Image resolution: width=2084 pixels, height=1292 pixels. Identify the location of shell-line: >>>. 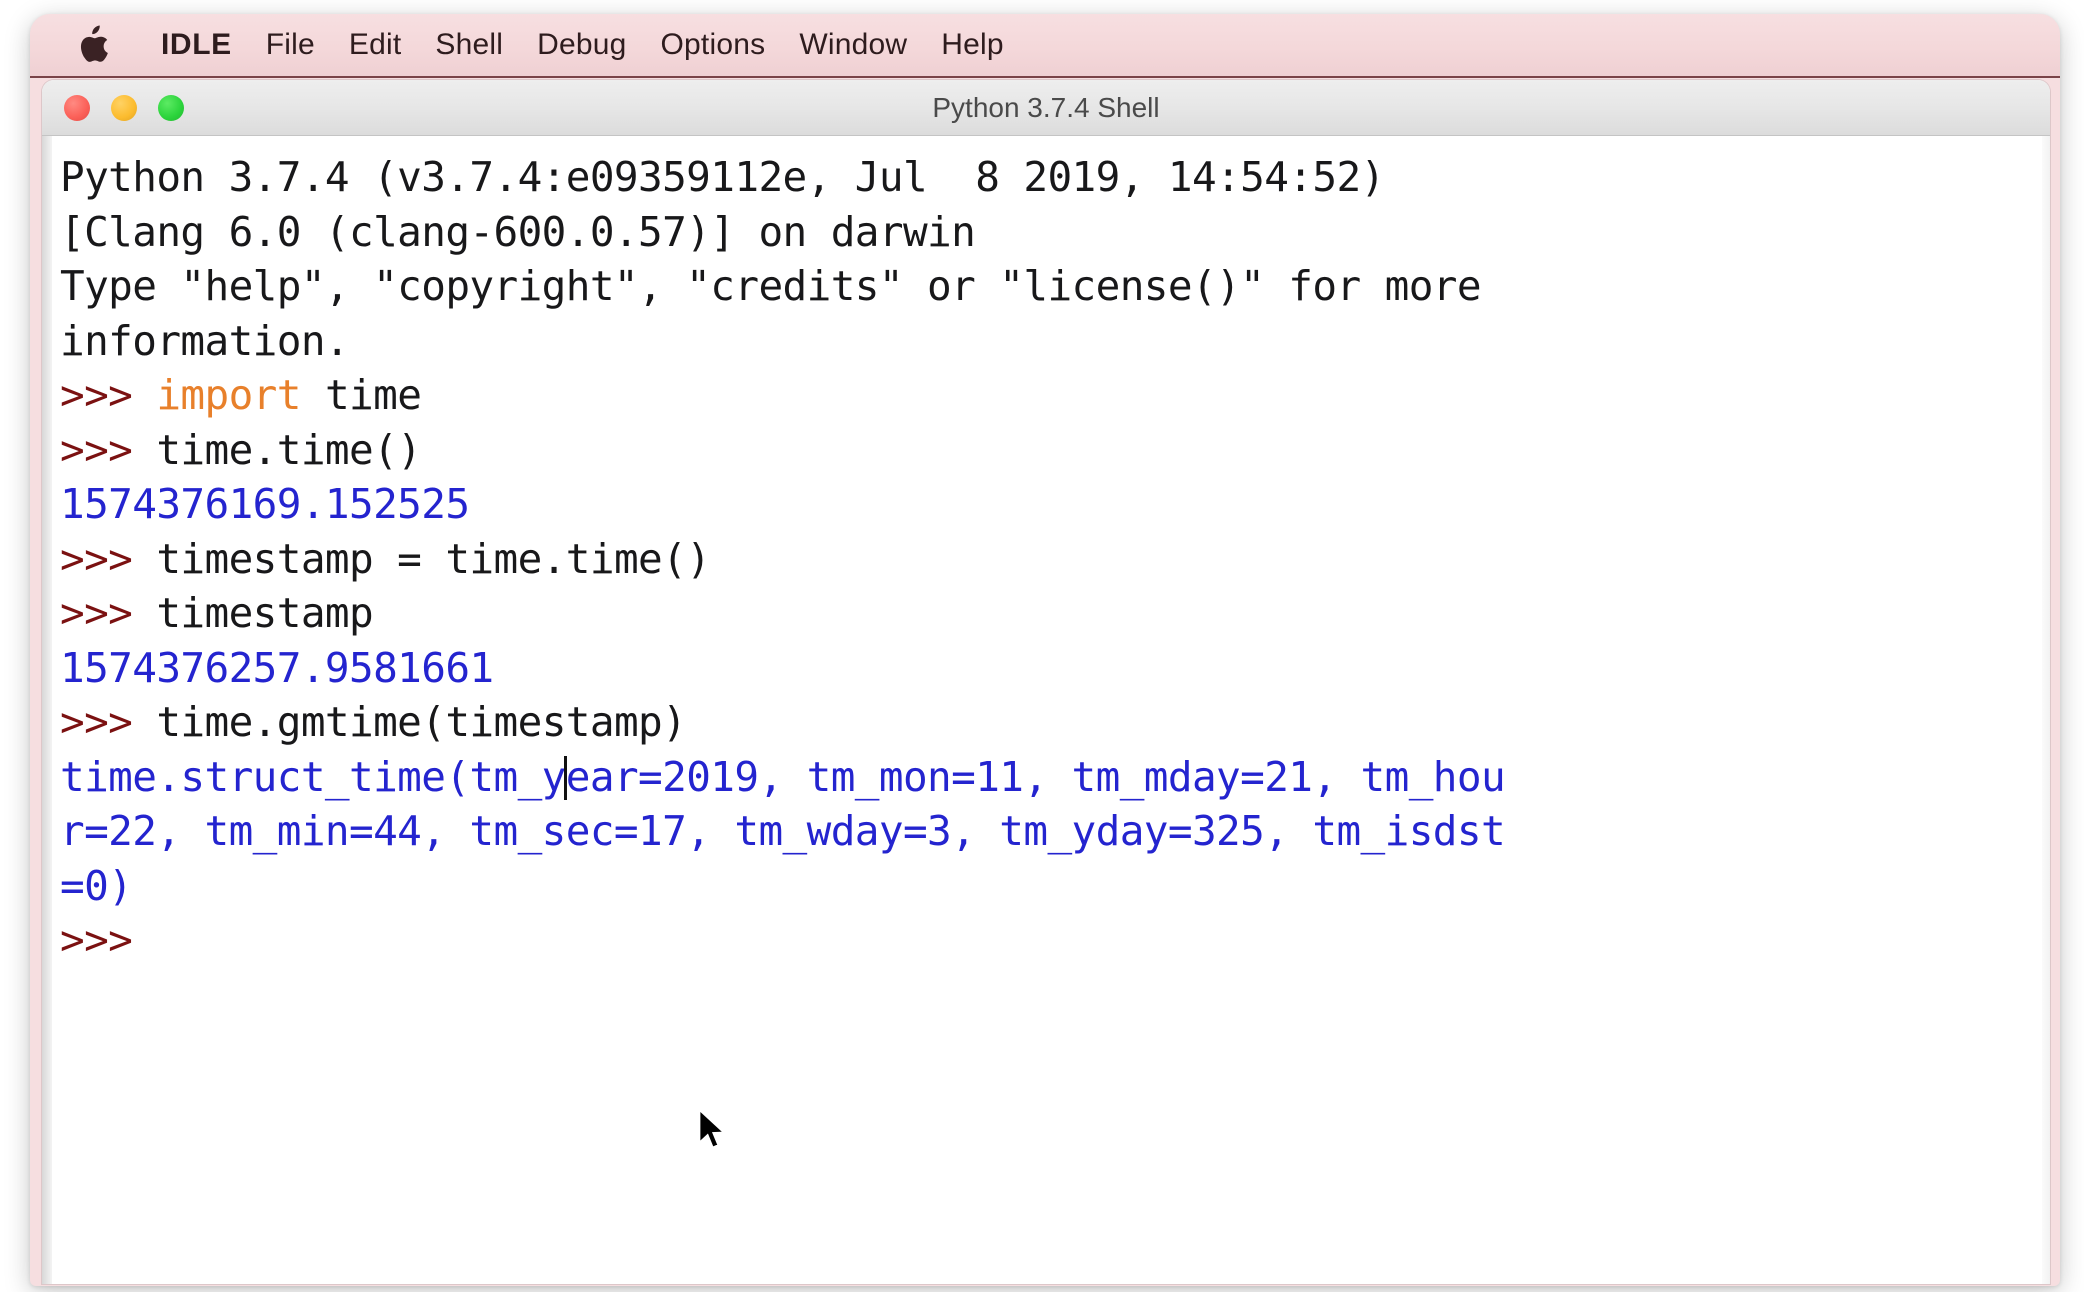
(1055, 940).